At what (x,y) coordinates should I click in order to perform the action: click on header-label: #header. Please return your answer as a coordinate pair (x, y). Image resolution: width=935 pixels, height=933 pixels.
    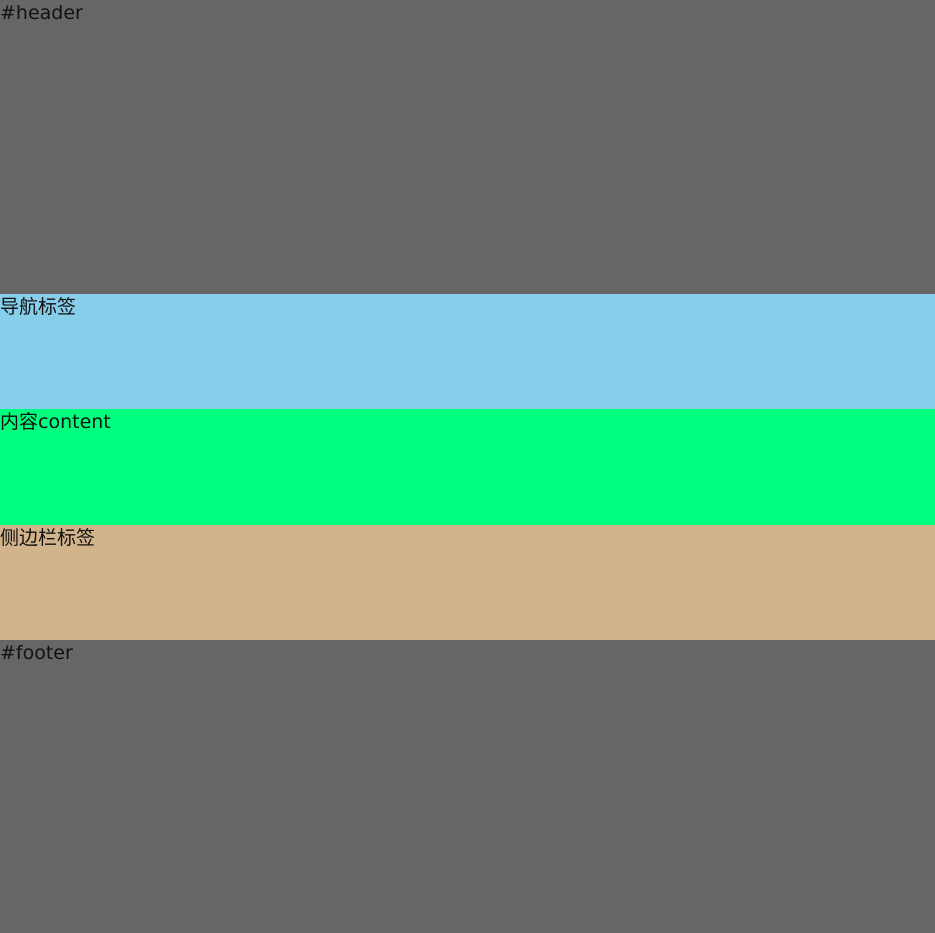
    Looking at the image, I should click on (41, 13).